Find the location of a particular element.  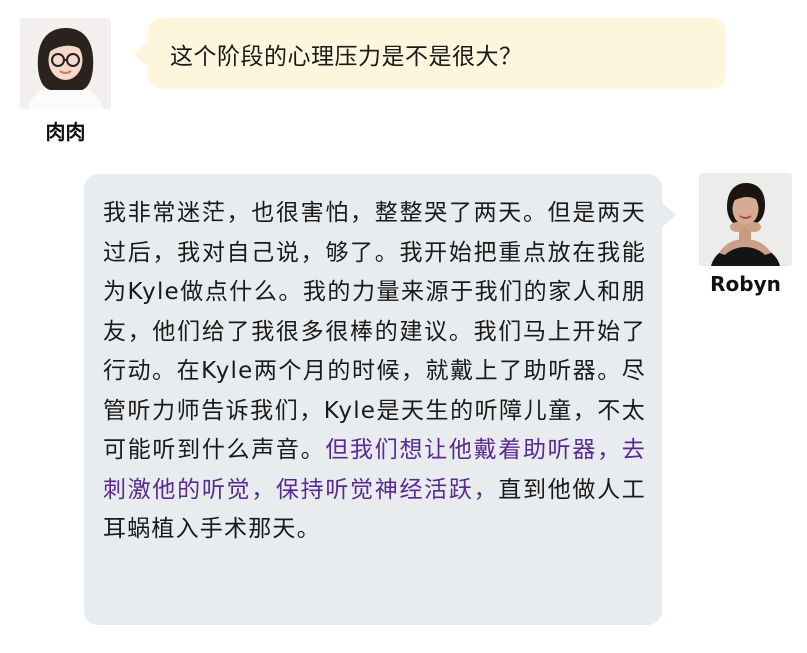

sender-name-rourou: 肉肉 is located at coordinates (65, 132).